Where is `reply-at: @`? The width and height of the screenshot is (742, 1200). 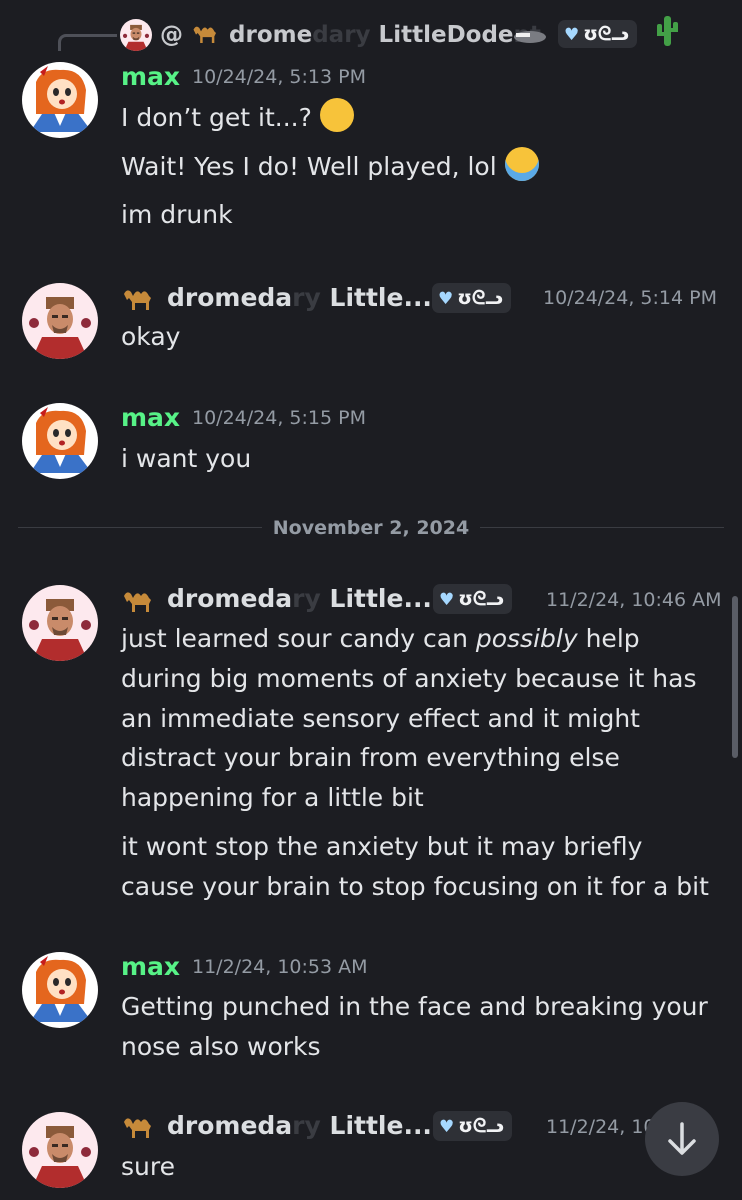 reply-at: @ is located at coordinates (171, 35).